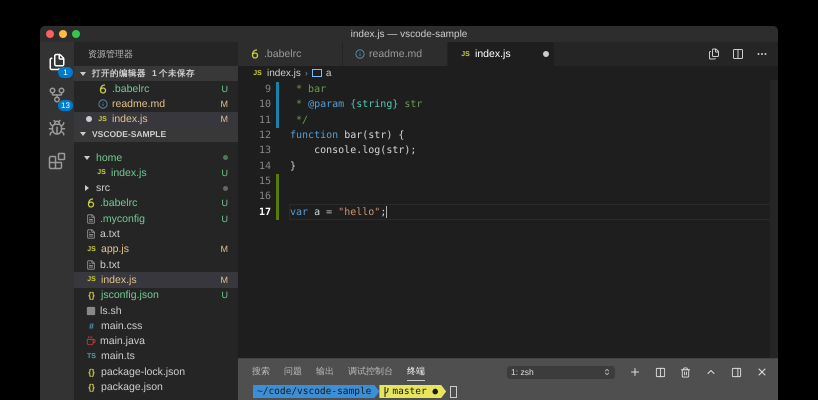  Describe the element at coordinates (123, 341) in the screenshot. I see `file-name: main.java` at that location.